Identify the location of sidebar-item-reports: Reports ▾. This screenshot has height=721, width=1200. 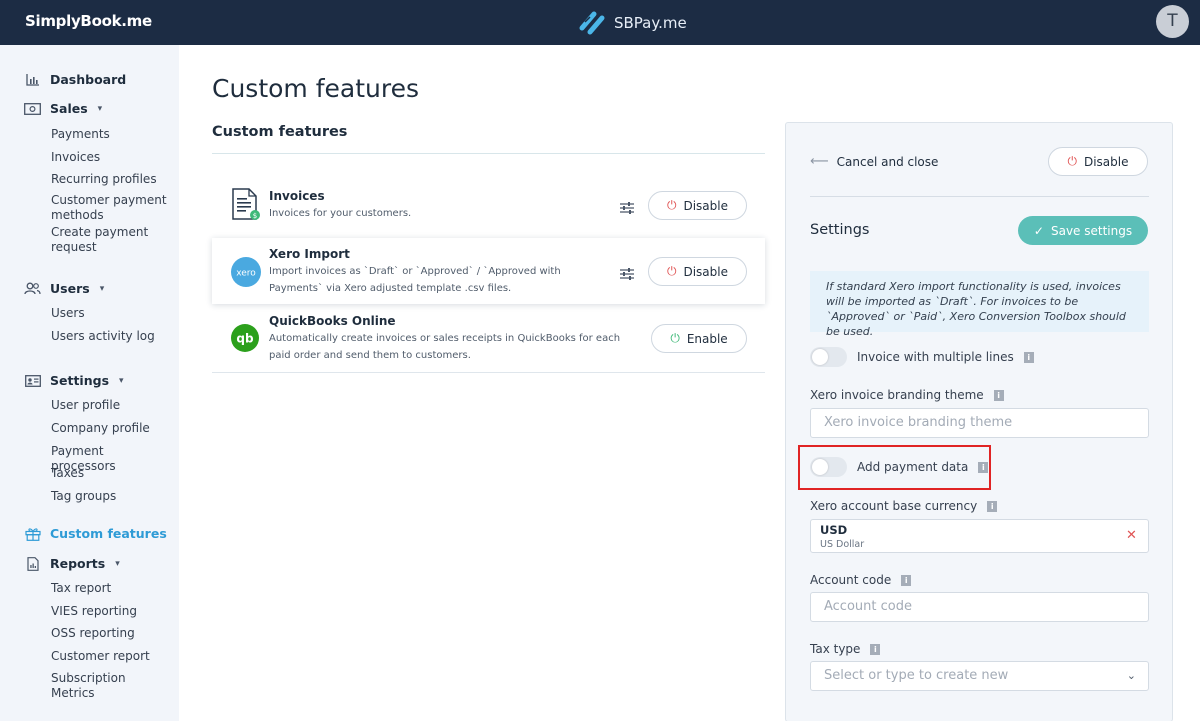
(72, 563).